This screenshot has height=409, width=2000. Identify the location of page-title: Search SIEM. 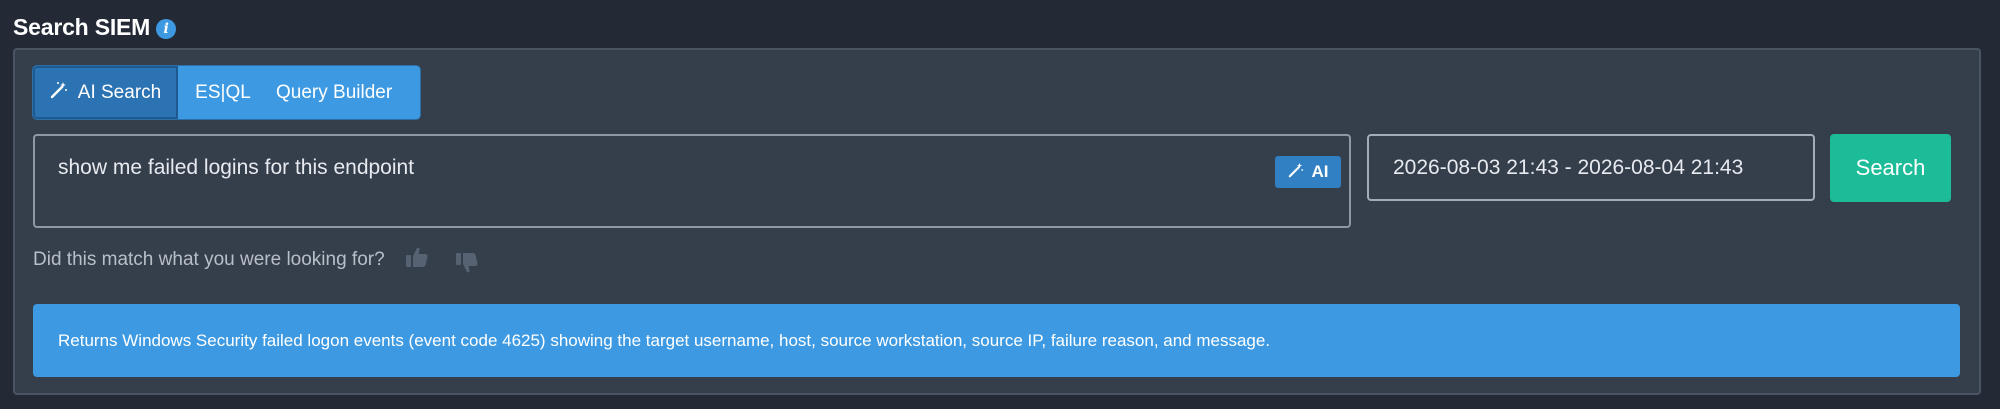
(82, 27).